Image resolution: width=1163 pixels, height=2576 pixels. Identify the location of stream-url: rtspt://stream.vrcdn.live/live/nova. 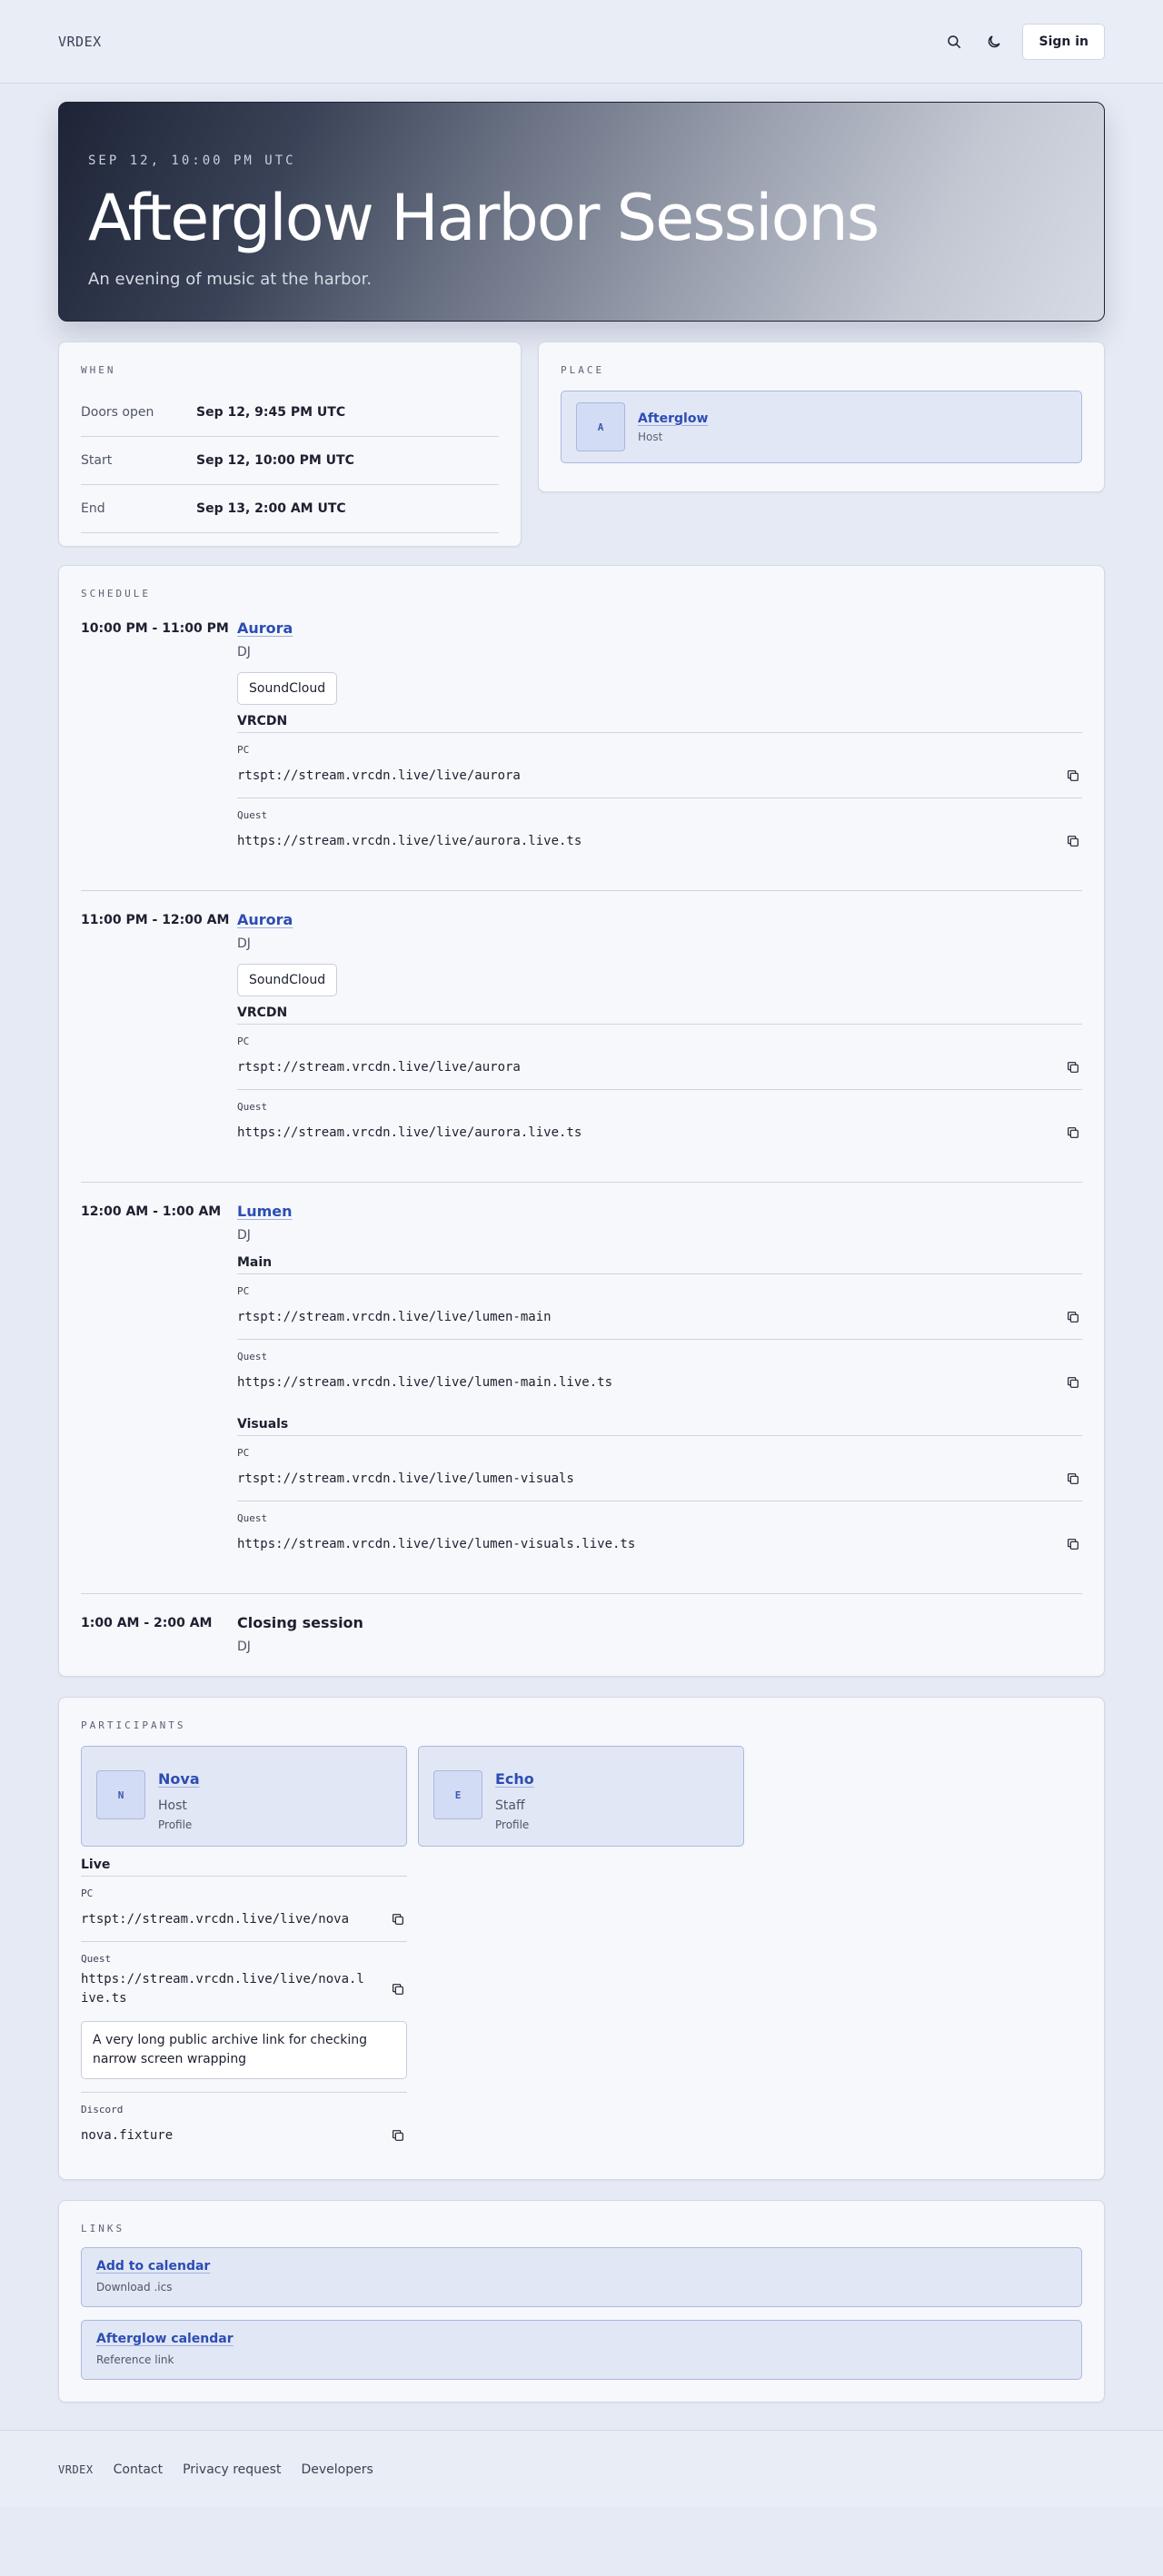
(215, 1919).